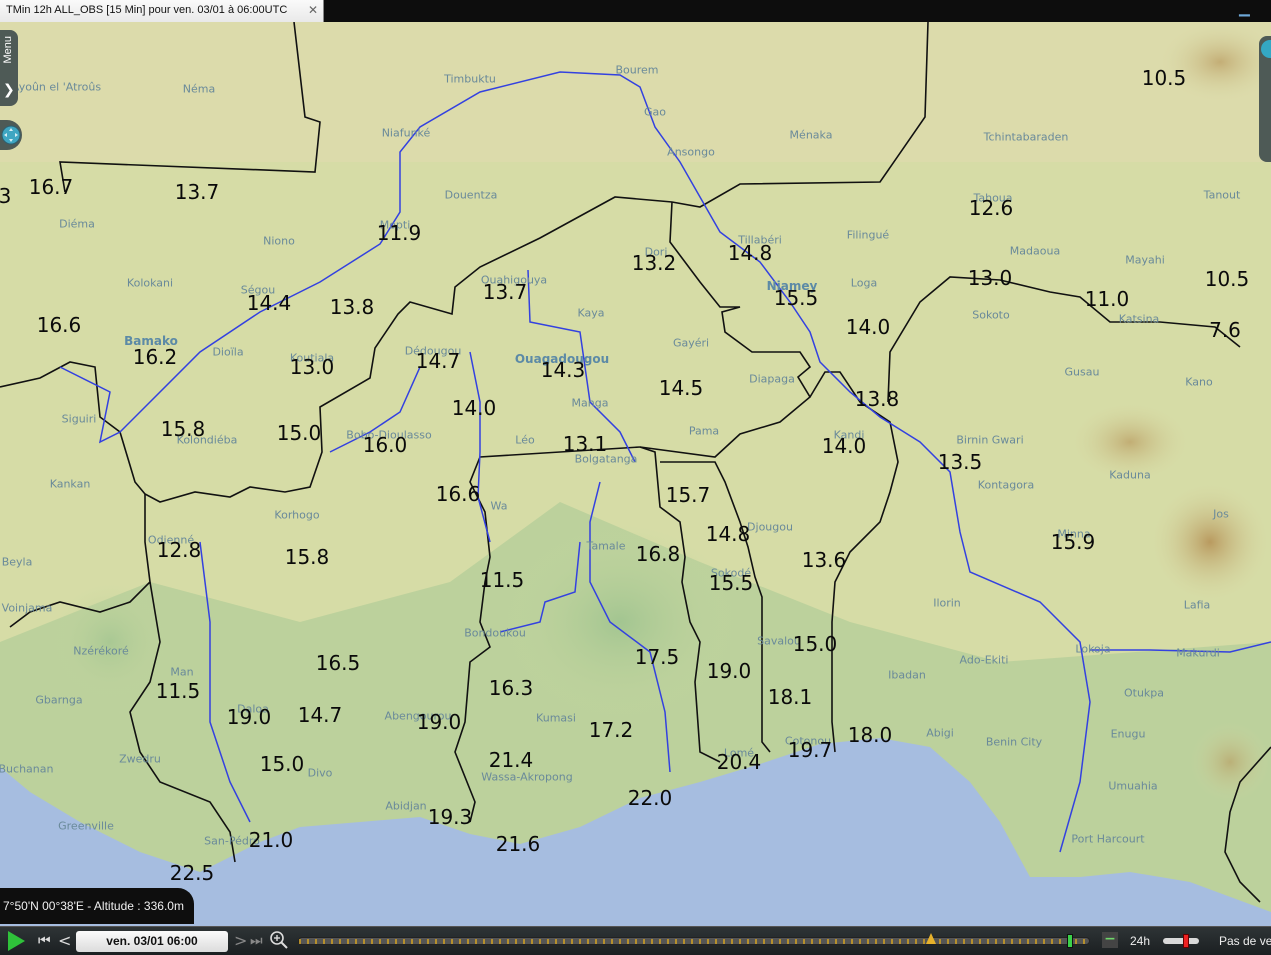  I want to click on place-label-ibadan: Ibadan, so click(907, 675).